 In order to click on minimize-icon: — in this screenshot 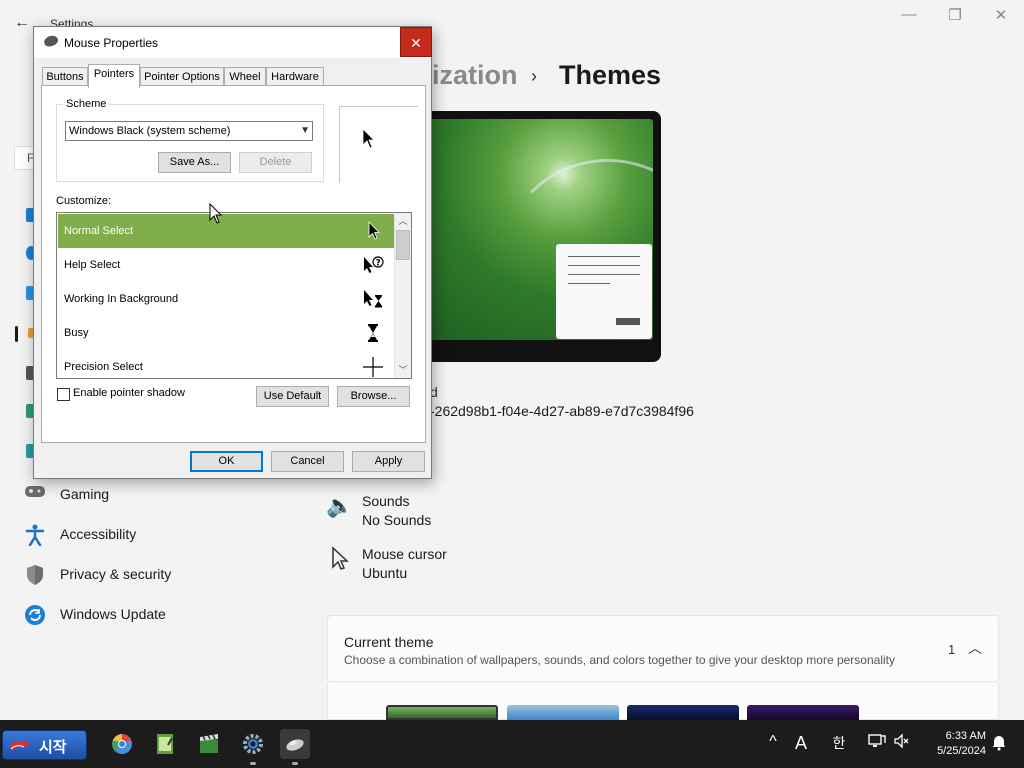, I will do `click(909, 14)`.